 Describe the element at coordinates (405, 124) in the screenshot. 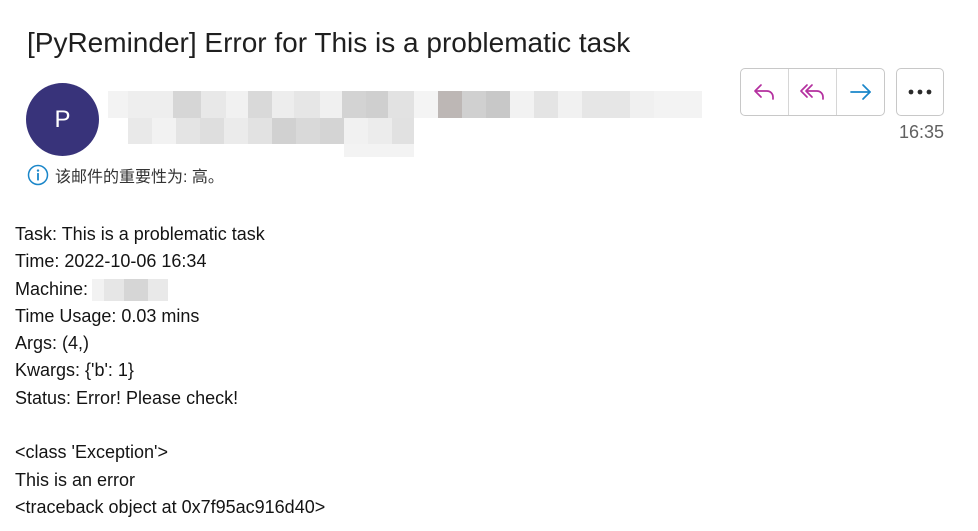

I see `sender-info-redacted` at that location.